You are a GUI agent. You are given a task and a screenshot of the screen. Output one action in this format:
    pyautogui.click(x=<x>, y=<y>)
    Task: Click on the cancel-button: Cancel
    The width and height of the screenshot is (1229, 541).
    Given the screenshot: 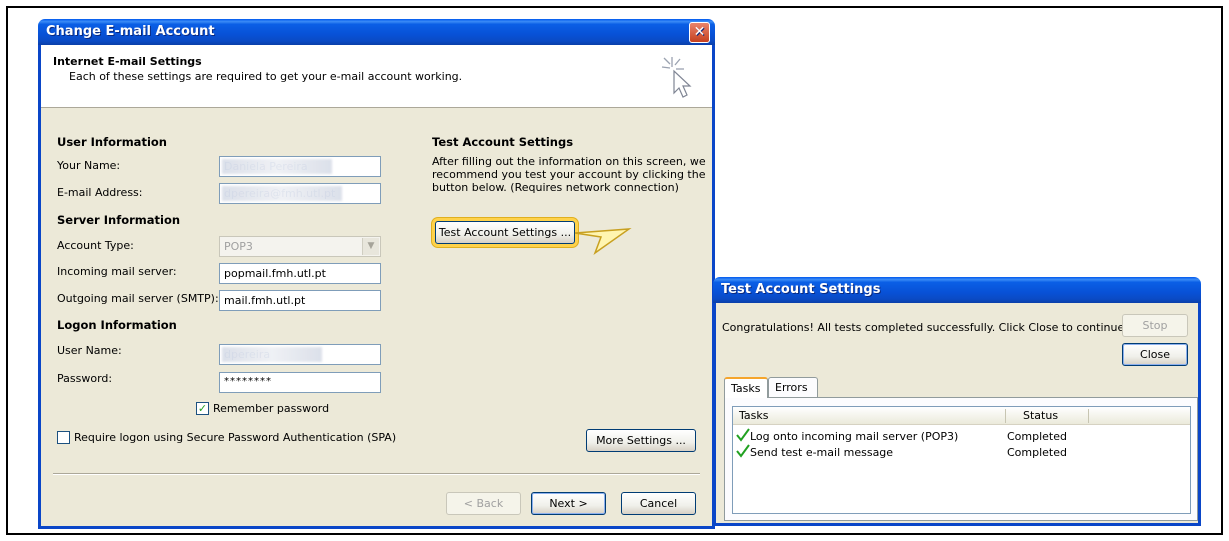 What is the action you would take?
    pyautogui.click(x=658, y=503)
    